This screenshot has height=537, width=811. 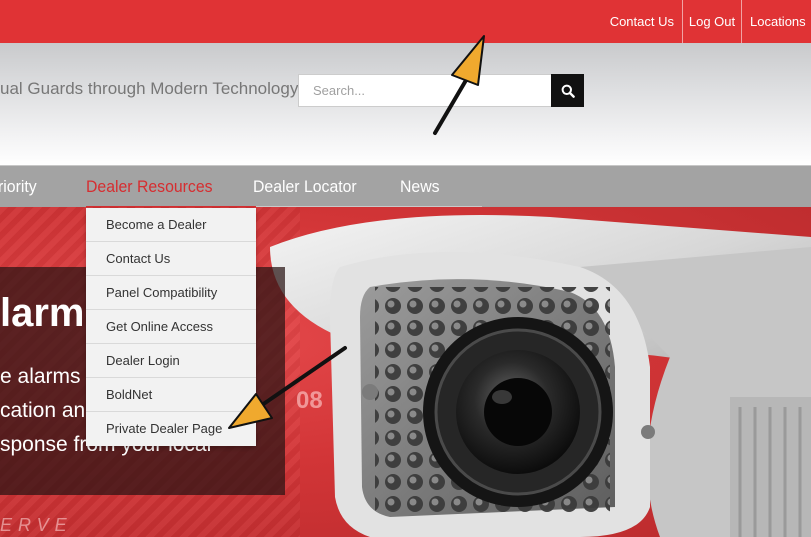 I want to click on menu-item-contact-us: Contact Us, so click(x=171, y=259).